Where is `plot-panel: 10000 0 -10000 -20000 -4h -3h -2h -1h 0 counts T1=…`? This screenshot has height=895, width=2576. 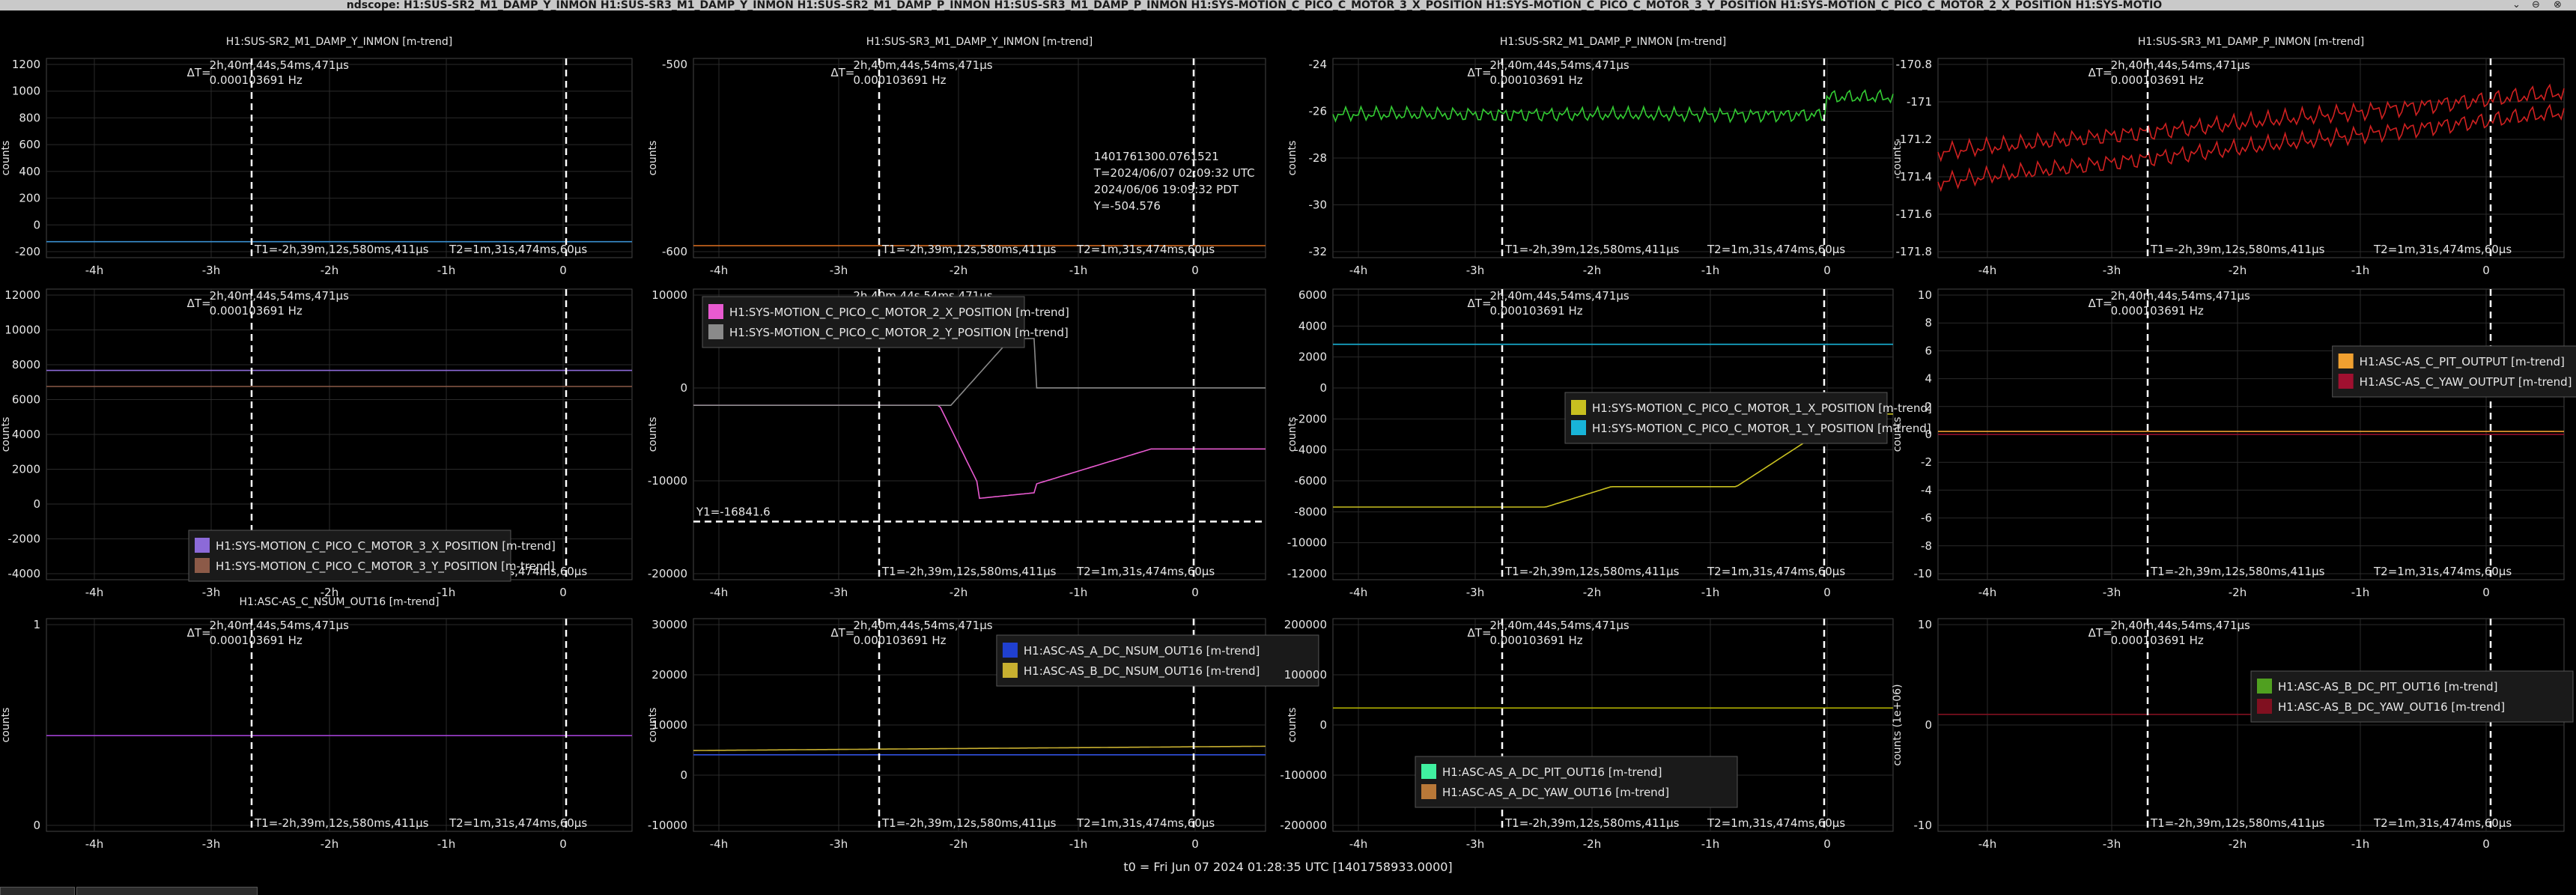 plot-panel: 10000 0 -10000 -20000 -4h -3h -2h -1h 0 counts T1=… is located at coordinates (956, 443).